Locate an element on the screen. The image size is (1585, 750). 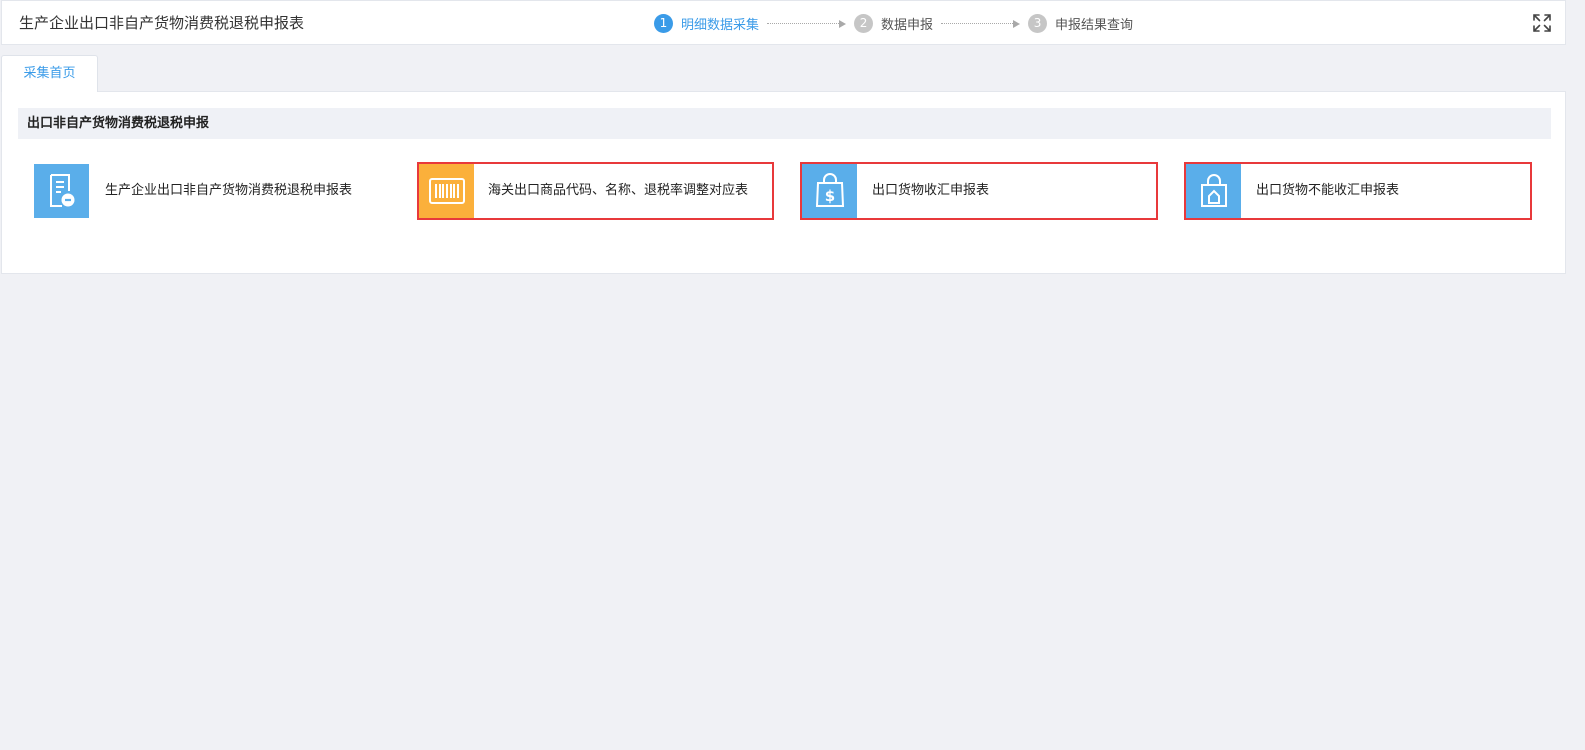
barcode-icon is located at coordinates (446, 191).